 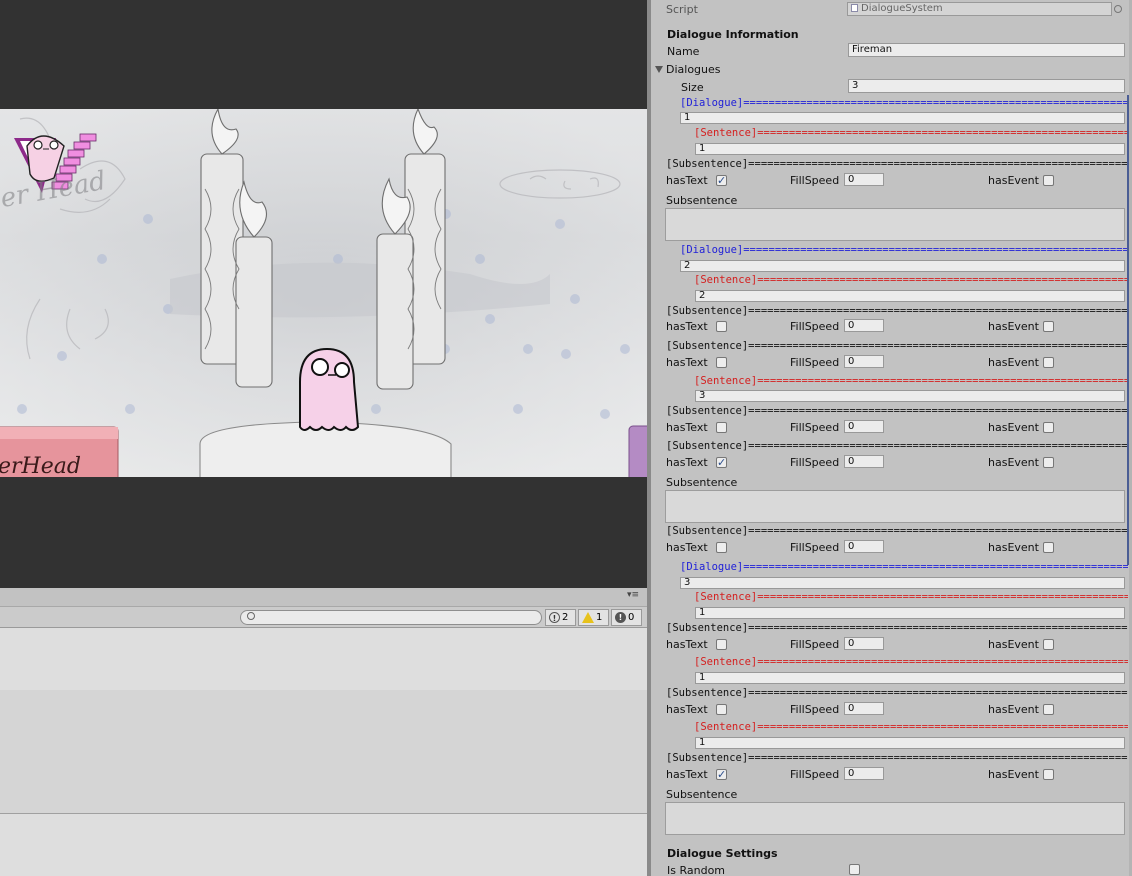 What do you see at coordinates (696, 870) in the screenshot?
I see `is-random-label: Is Random` at bounding box center [696, 870].